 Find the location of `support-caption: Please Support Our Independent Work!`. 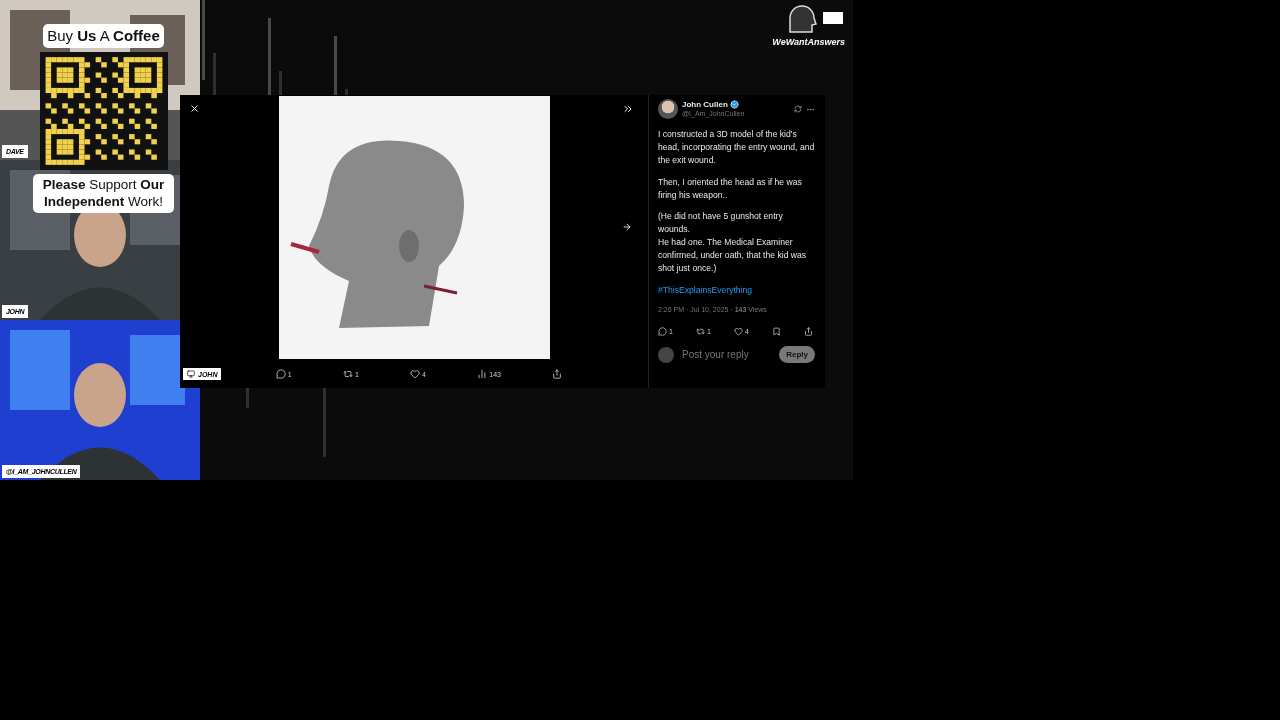

support-caption: Please Support Our Independent Work! is located at coordinates (103, 193).